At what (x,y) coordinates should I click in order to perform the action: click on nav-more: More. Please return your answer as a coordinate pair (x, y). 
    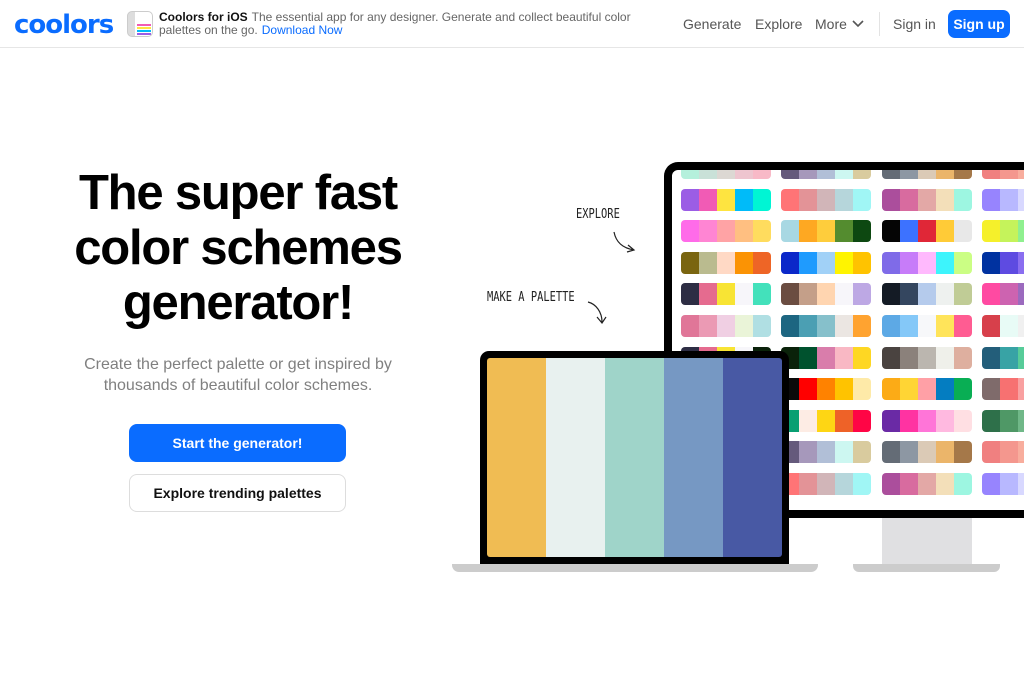
    Looking at the image, I should click on (831, 24).